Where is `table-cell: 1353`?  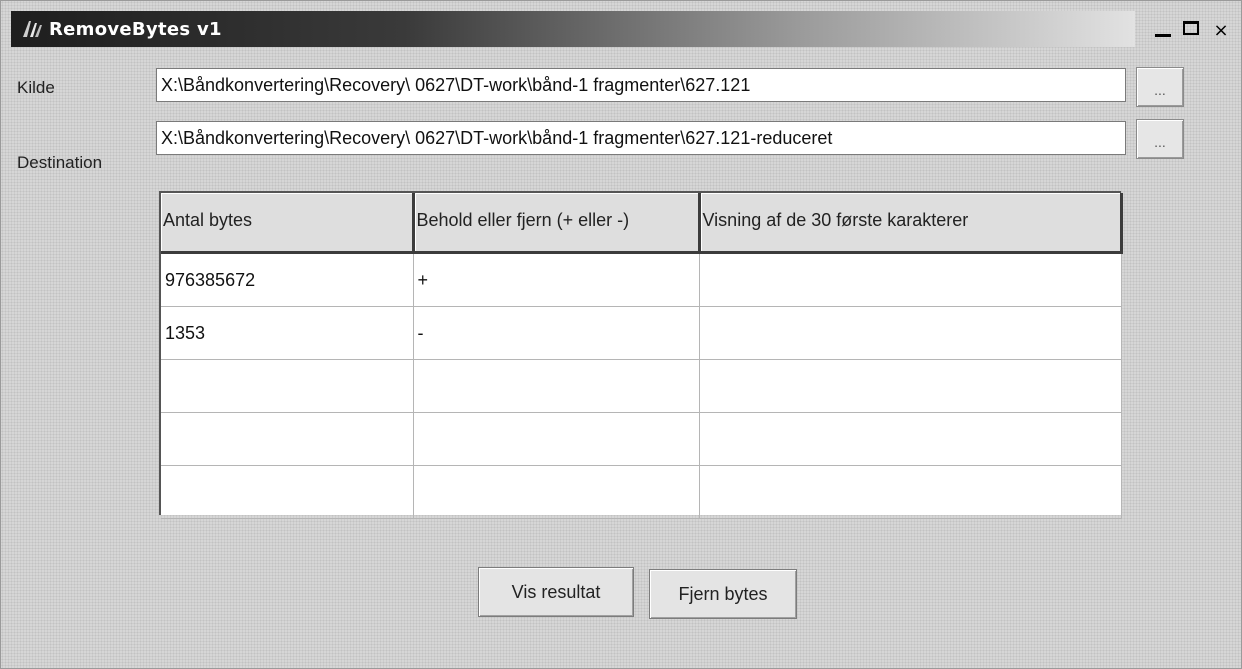
table-cell: 1353 is located at coordinates (287, 333).